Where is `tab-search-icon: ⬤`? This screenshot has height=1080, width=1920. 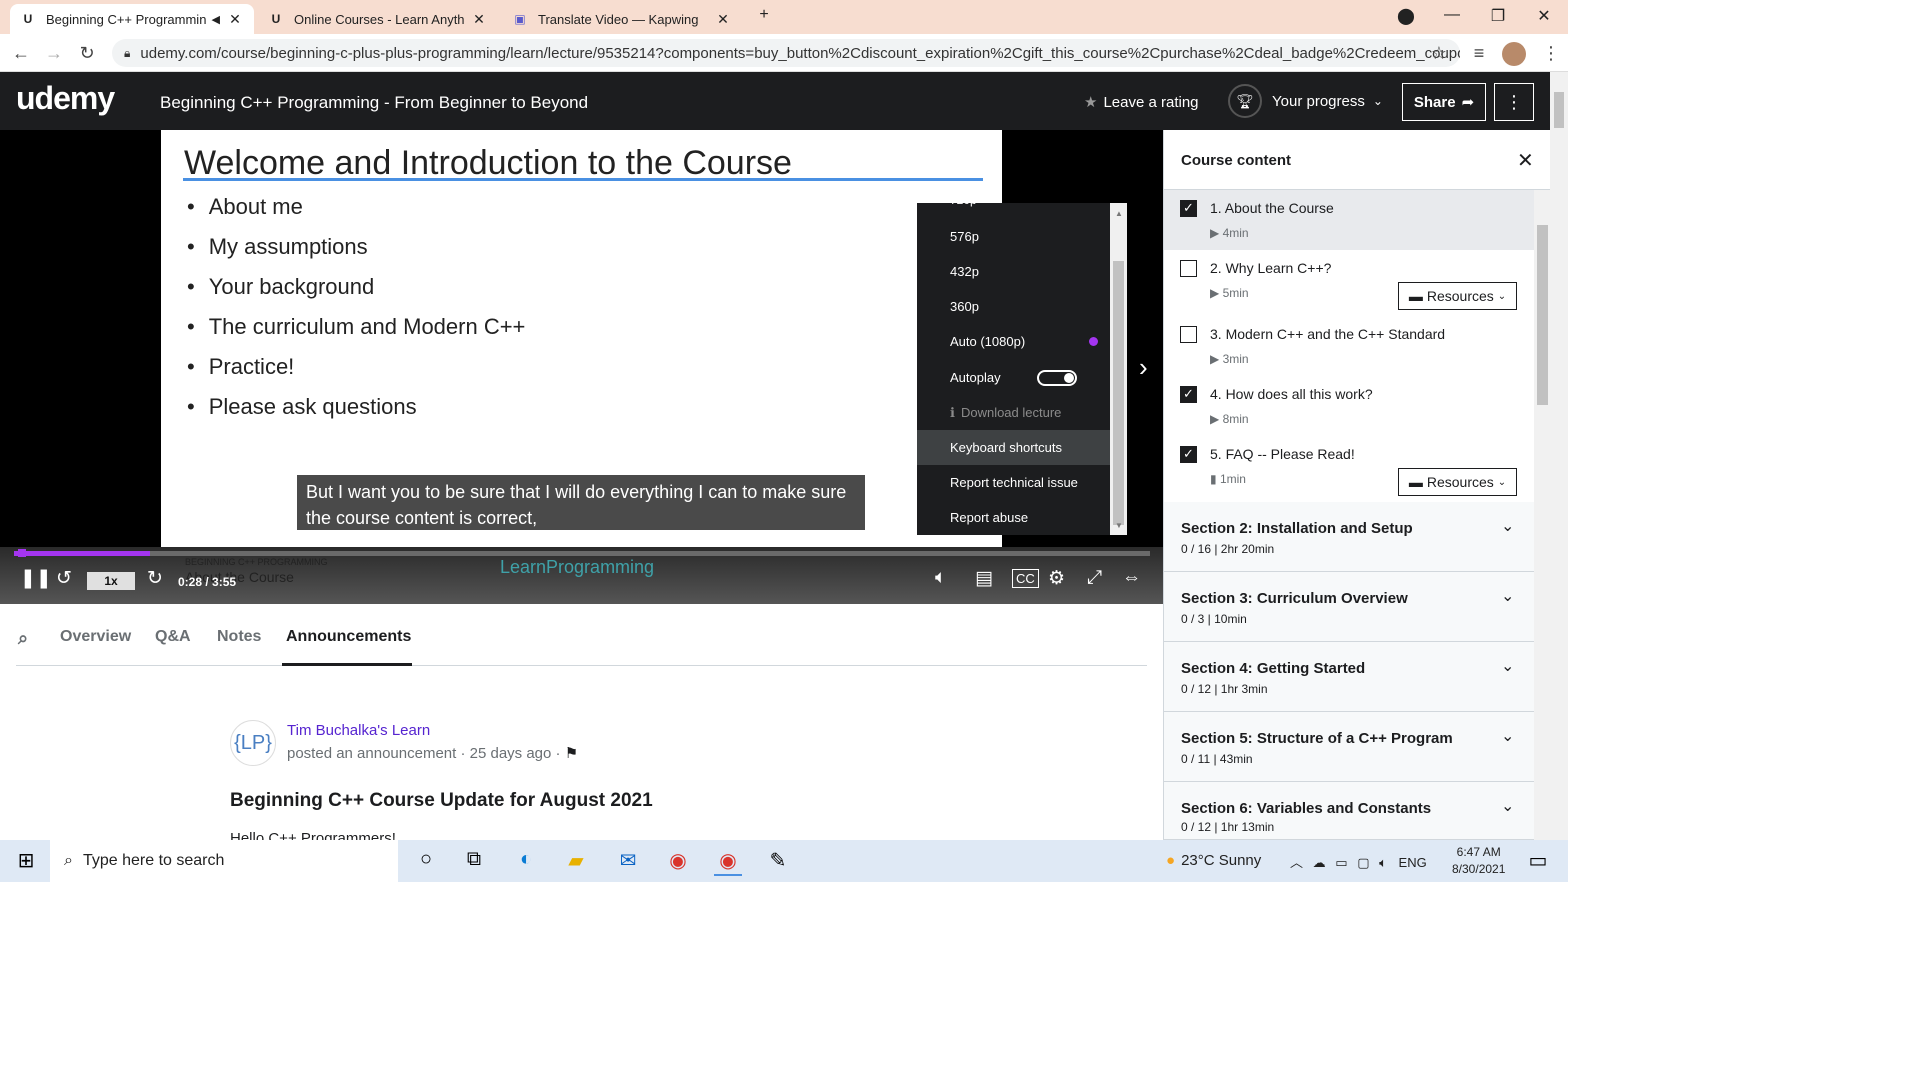
tab-search-icon: ⬤ is located at coordinates (1406, 17).